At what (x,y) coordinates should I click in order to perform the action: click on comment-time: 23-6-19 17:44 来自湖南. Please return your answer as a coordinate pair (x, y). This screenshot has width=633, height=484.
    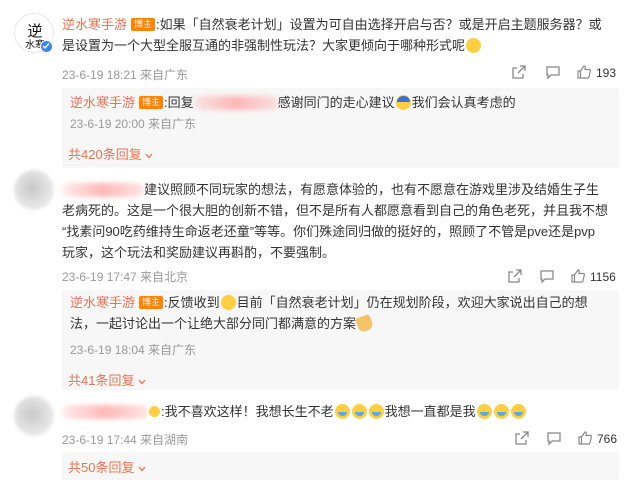
    Looking at the image, I should click on (125, 440).